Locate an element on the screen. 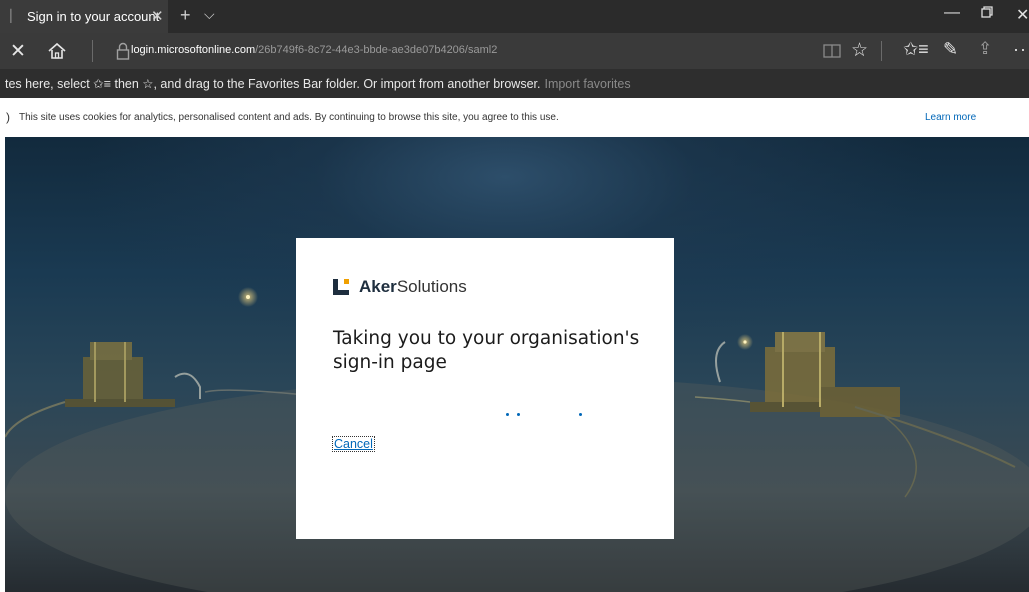 The width and height of the screenshot is (1029, 592). logo-wordmark-light: Solutions is located at coordinates (431, 286).